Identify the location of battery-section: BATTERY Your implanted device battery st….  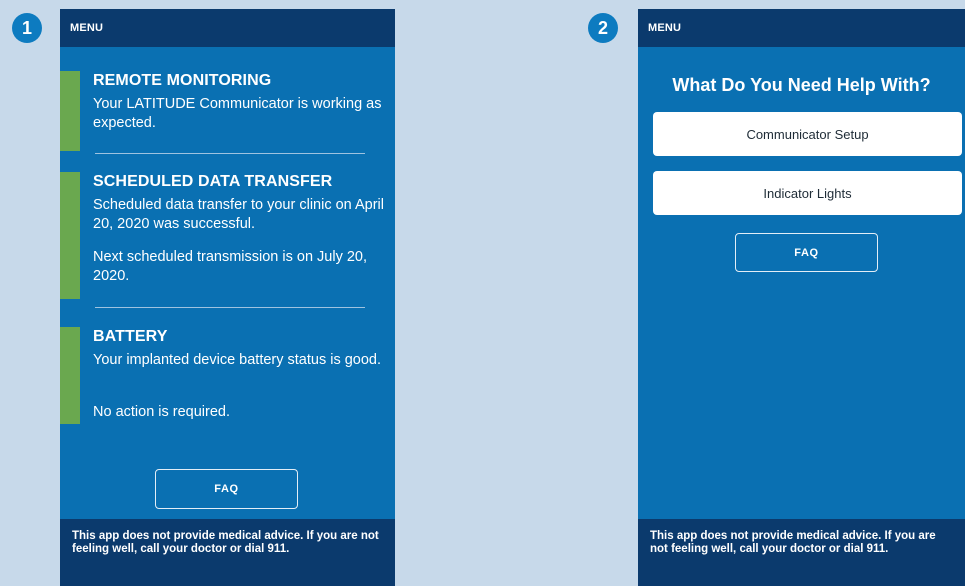
(227, 375).